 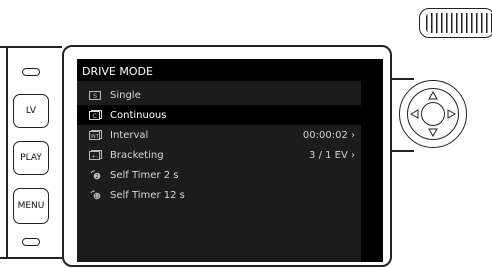 I want to click on bottom-indicator-button, so click(x=31, y=242).